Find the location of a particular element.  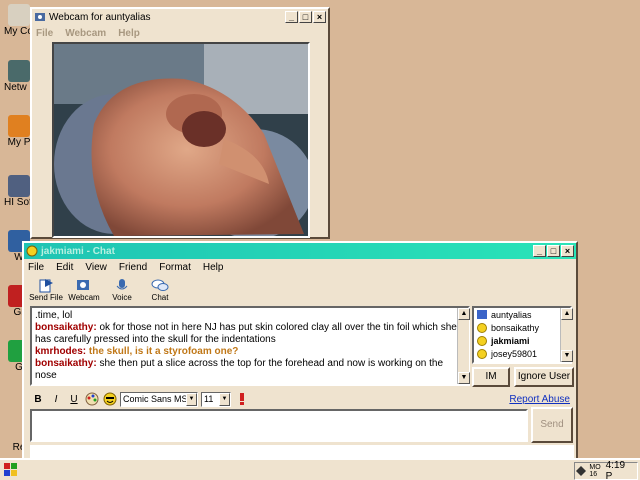

buddy-item: bonsaikathy is located at coordinates (522, 327).